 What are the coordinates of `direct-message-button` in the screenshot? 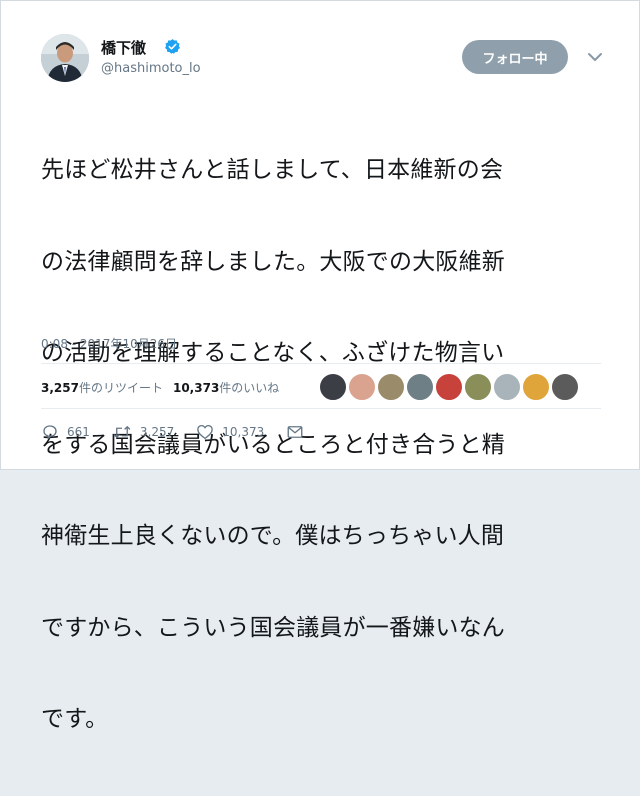 It's located at (295, 432).